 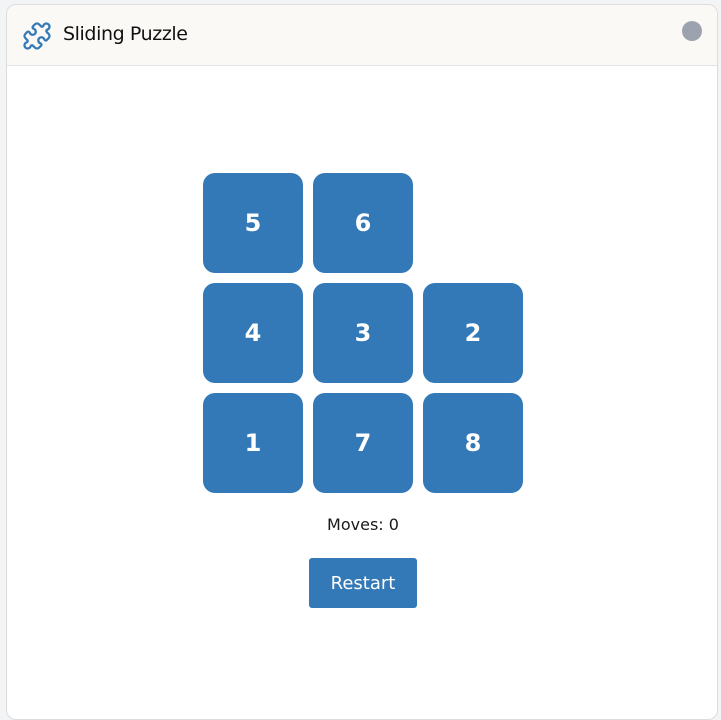 I want to click on restart-button: Restart, so click(x=363, y=583).